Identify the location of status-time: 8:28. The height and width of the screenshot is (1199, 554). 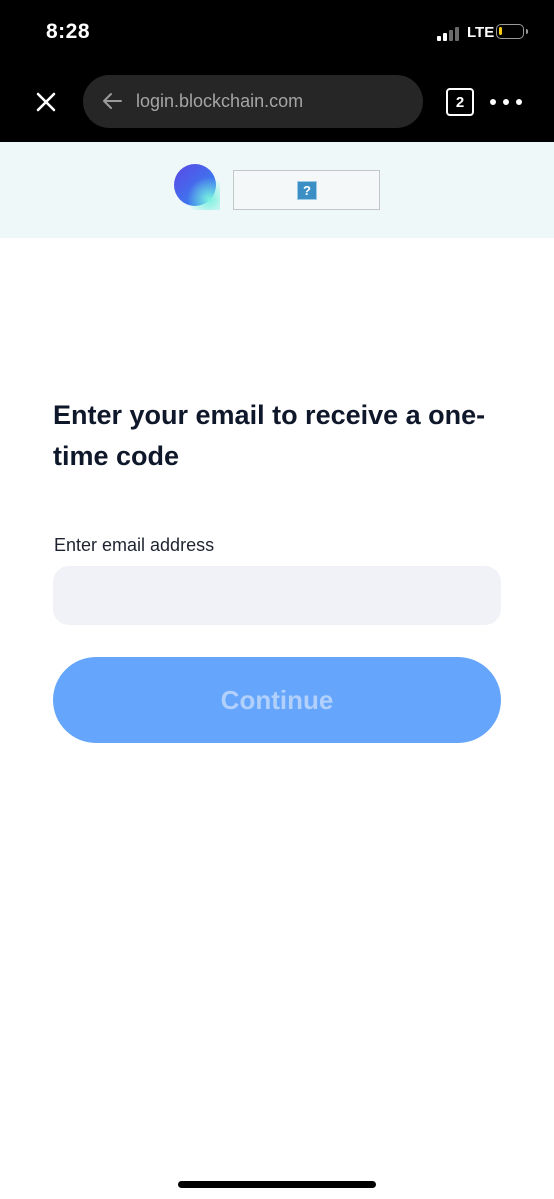
(68, 31).